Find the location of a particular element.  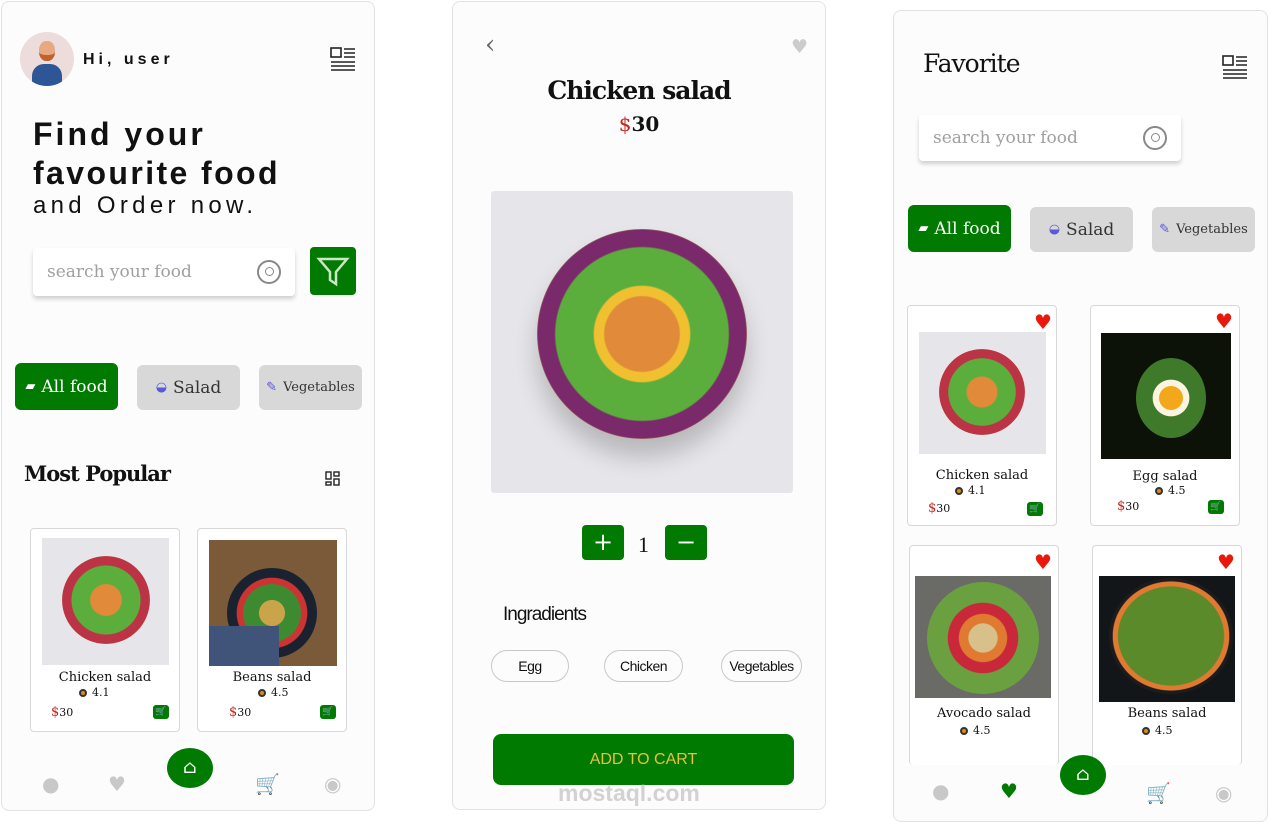

favorite-card: ♥ Avocado salad 4.5 is located at coordinates (984, 655).